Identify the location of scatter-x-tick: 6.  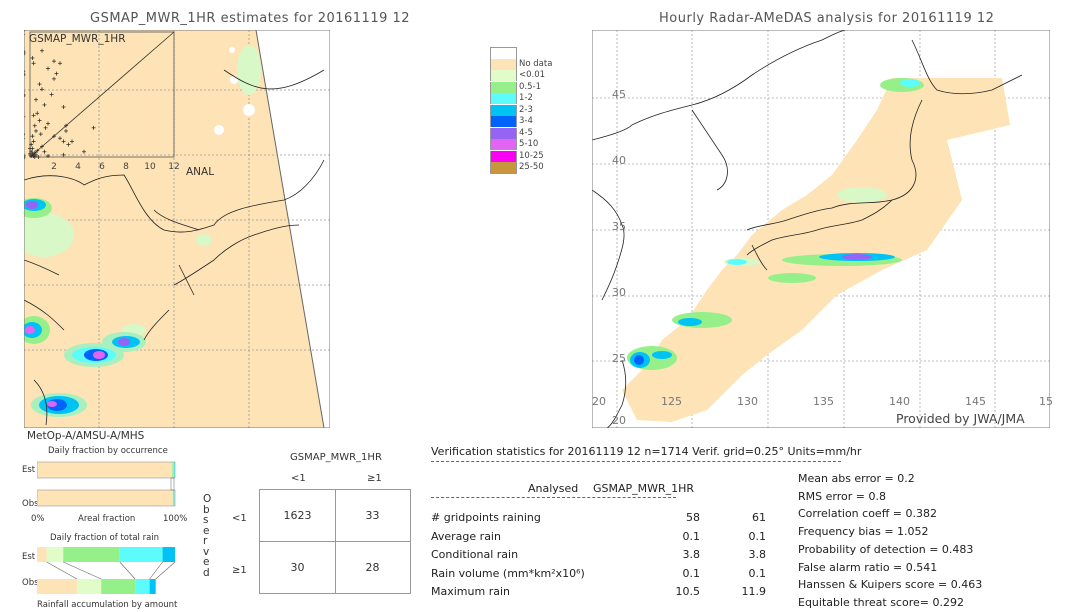
(102, 167).